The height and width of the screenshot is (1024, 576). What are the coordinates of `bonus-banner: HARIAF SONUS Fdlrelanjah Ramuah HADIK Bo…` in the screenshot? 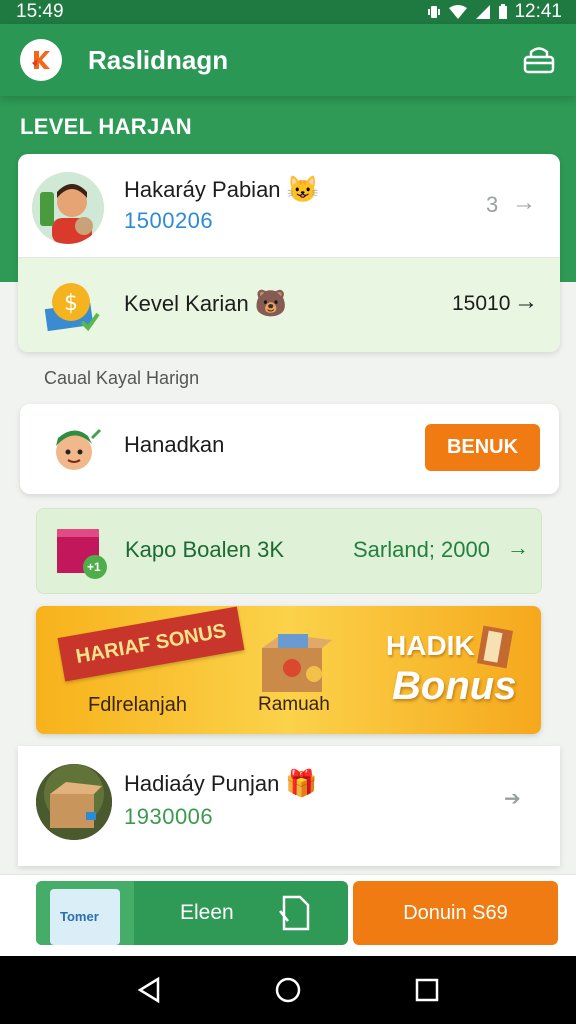 It's located at (288, 670).